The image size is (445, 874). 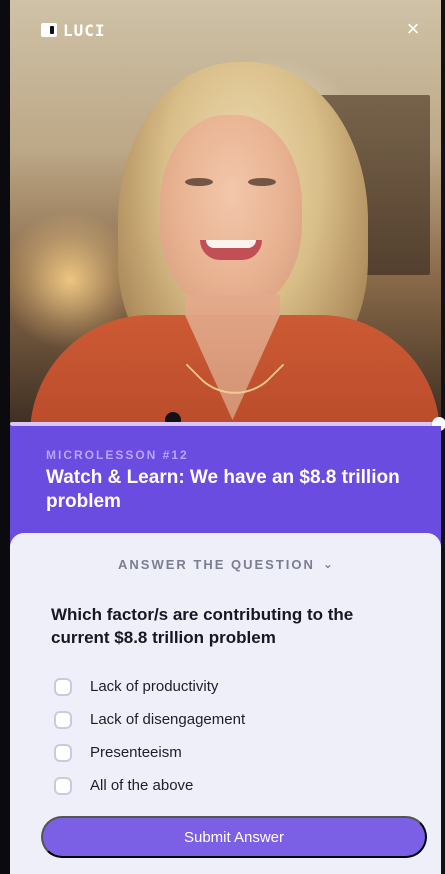 I want to click on option-2-label: Lack of disengagement, so click(x=168, y=719).